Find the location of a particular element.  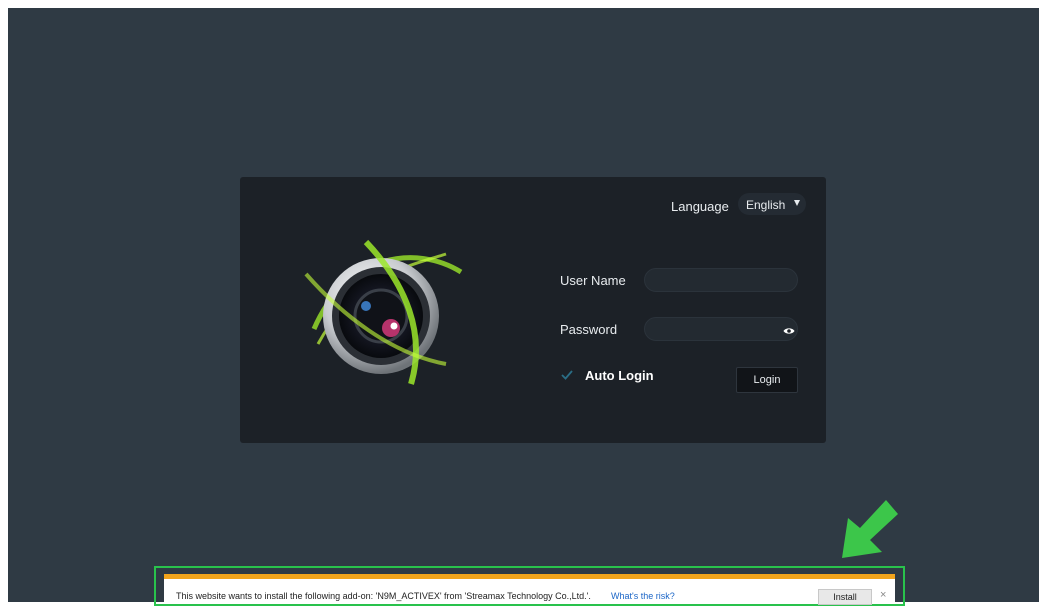

green-arrow-icon is located at coordinates (870, 529).